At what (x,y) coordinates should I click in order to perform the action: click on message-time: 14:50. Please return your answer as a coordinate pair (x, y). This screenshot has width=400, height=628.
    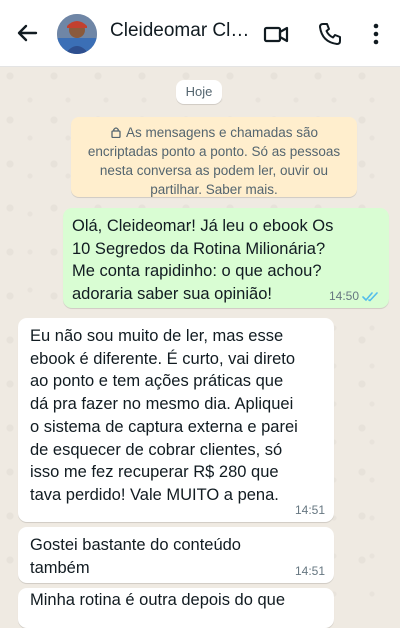
    Looking at the image, I should click on (343, 296).